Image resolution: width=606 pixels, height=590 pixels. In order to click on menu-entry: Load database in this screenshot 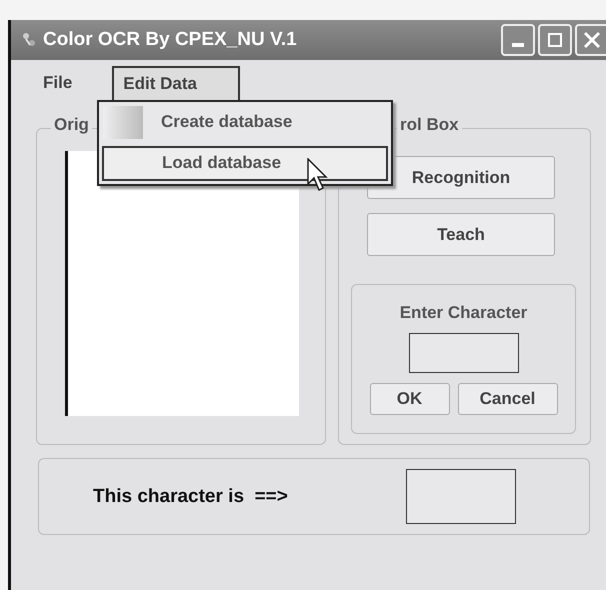, I will do `click(245, 163)`.